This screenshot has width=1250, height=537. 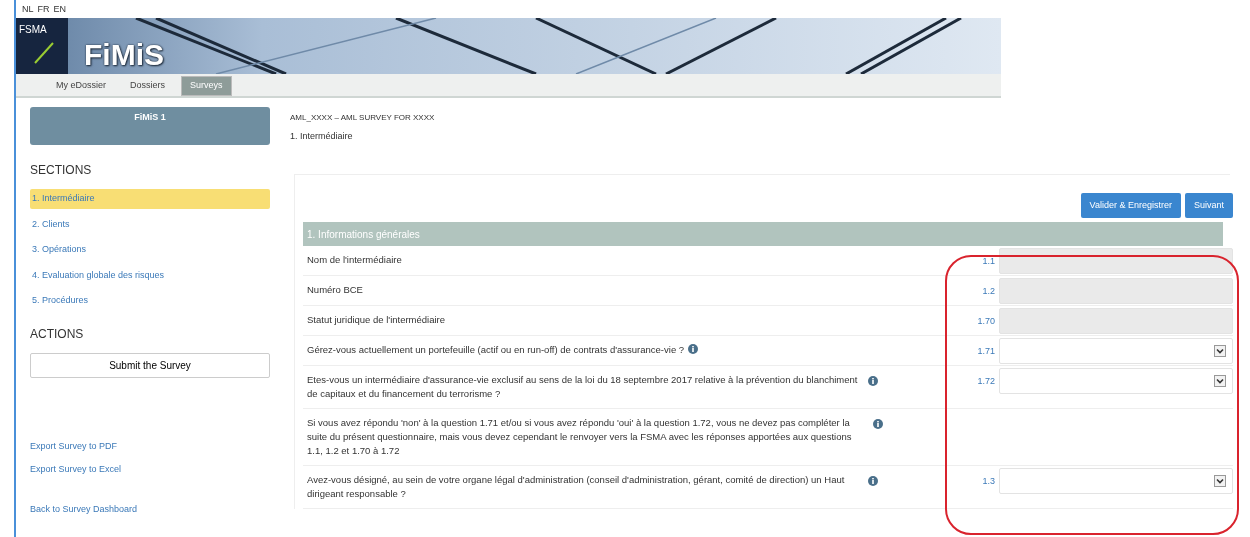 I want to click on question-number: 1.1, so click(x=988, y=261).